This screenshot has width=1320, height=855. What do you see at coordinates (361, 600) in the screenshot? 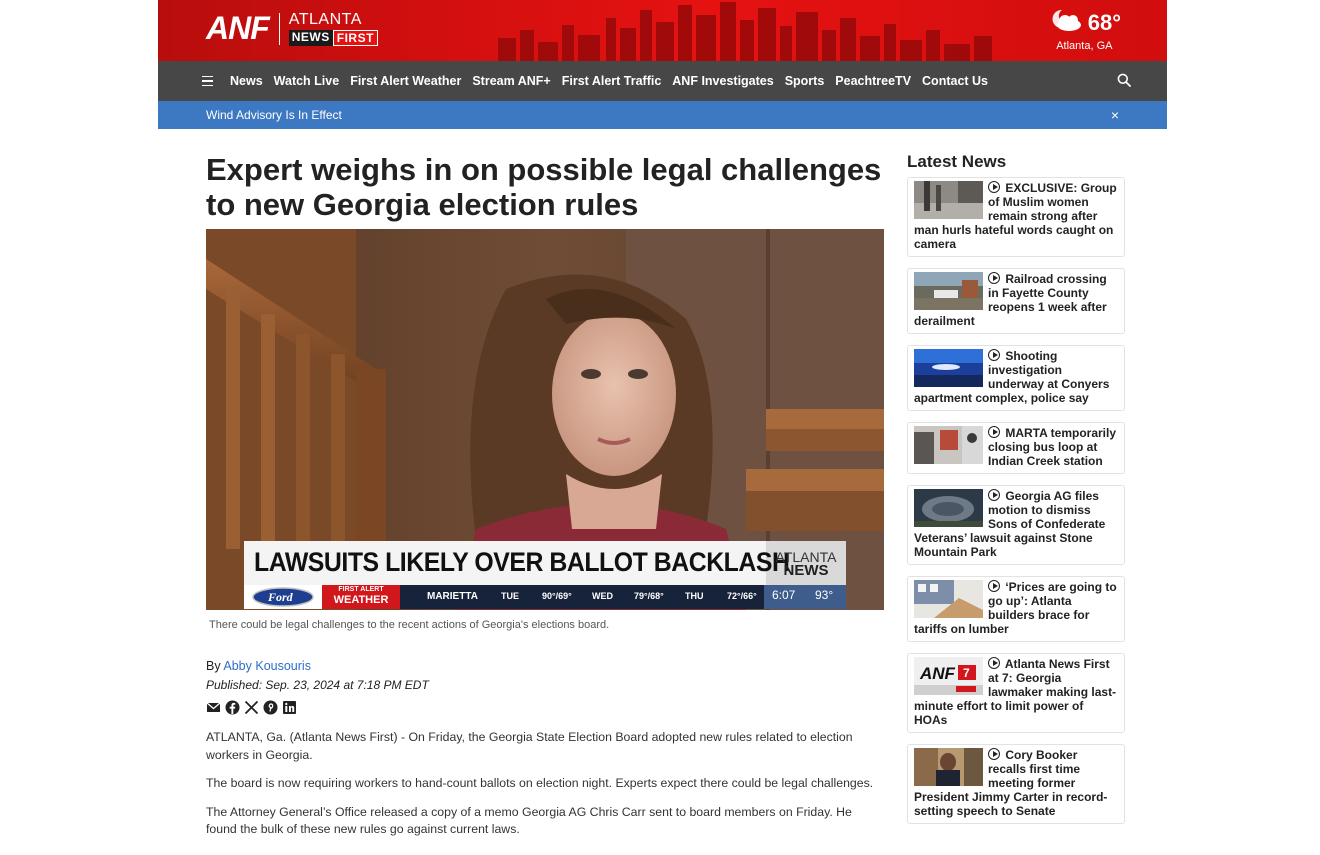
I see `video-weather-brand-2: WEATHER` at bounding box center [361, 600].